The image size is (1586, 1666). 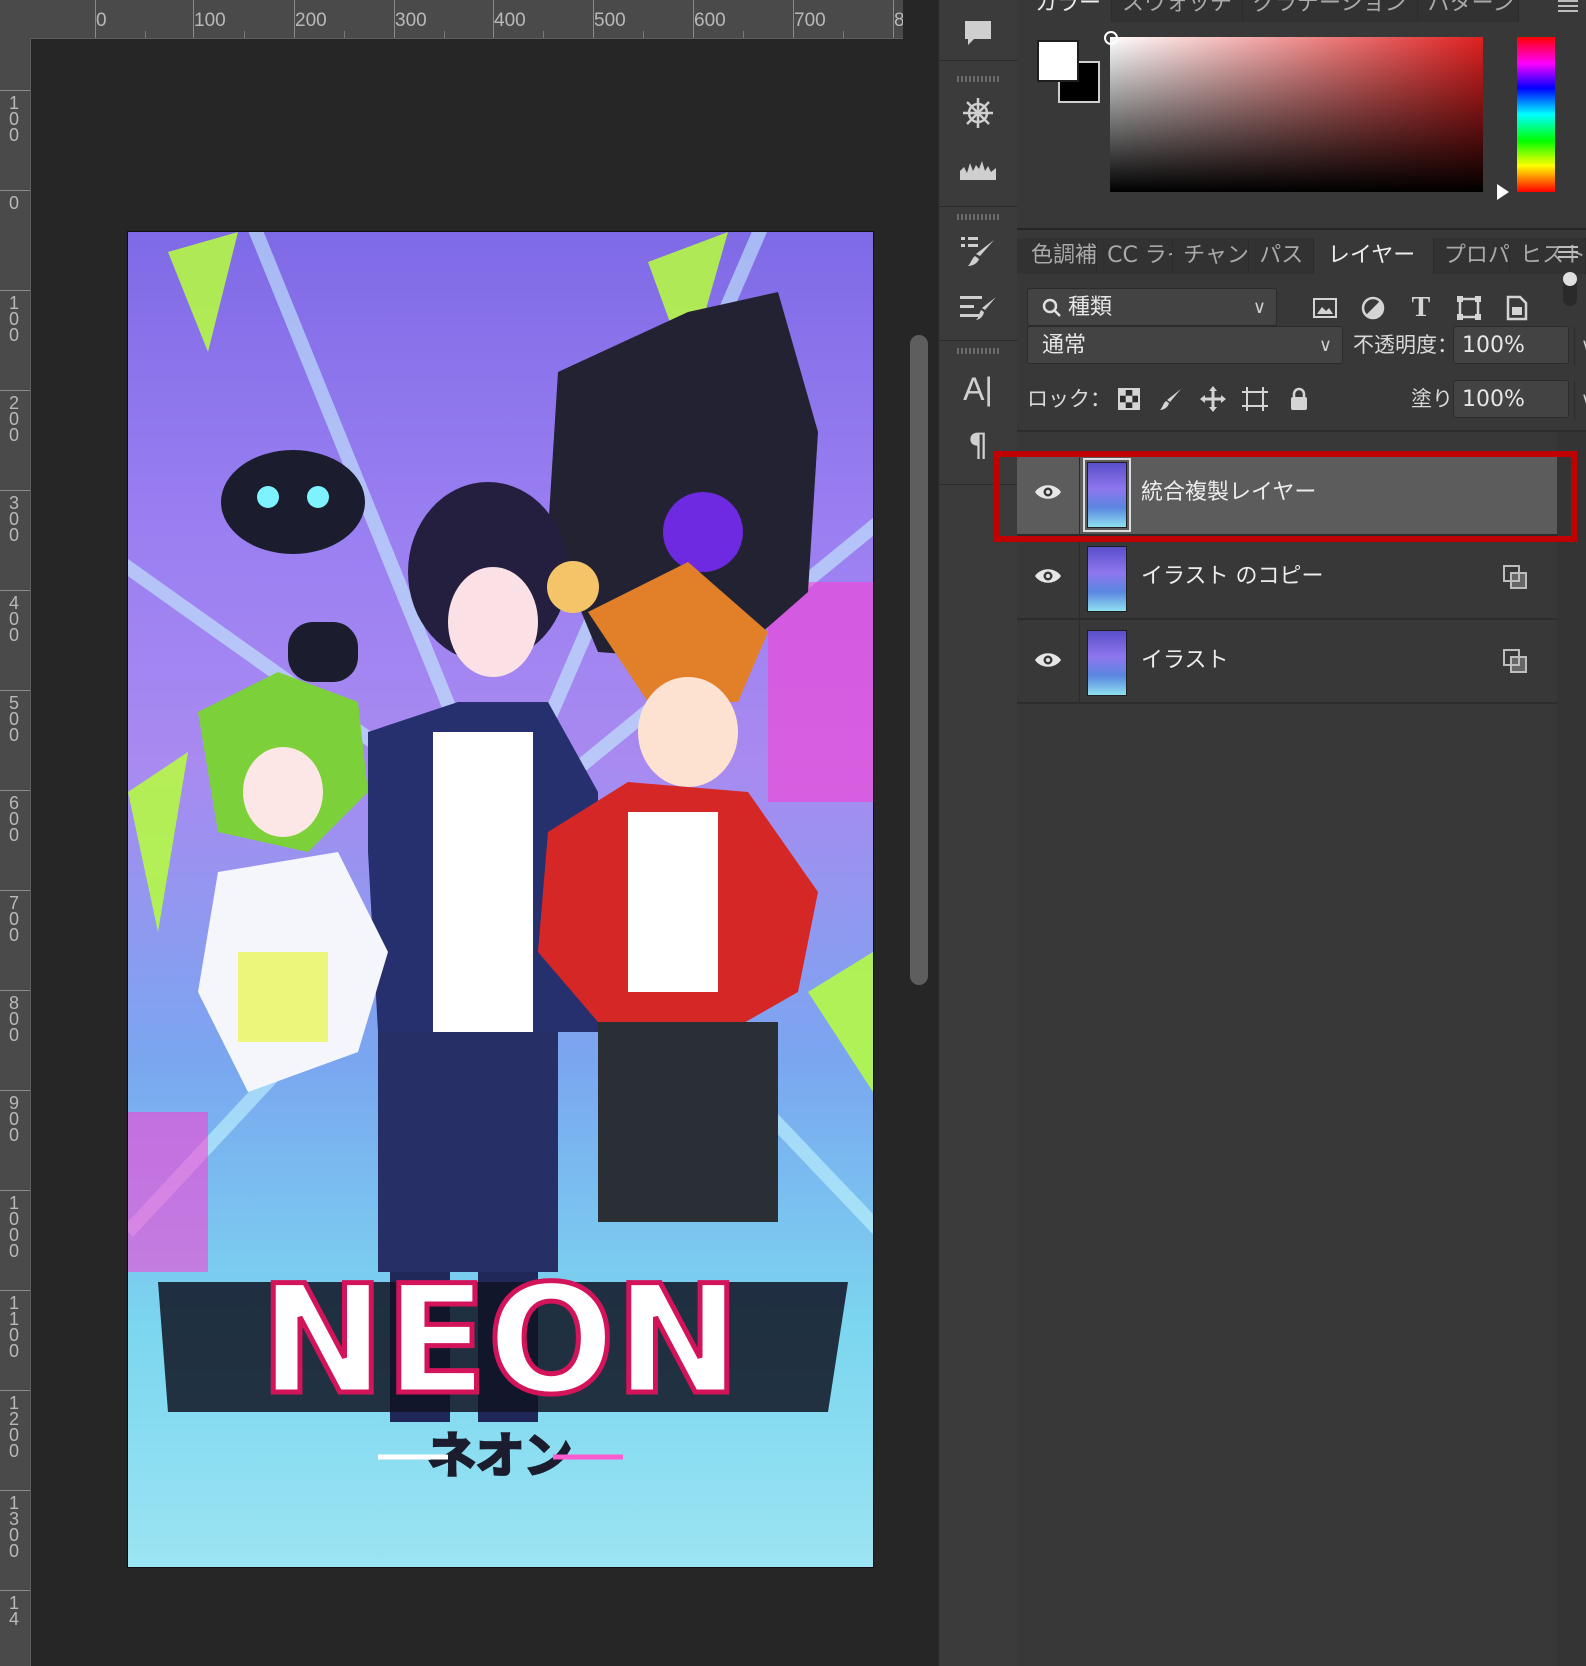 I want to click on ruler-label: 900, so click(x=13, y=1119).